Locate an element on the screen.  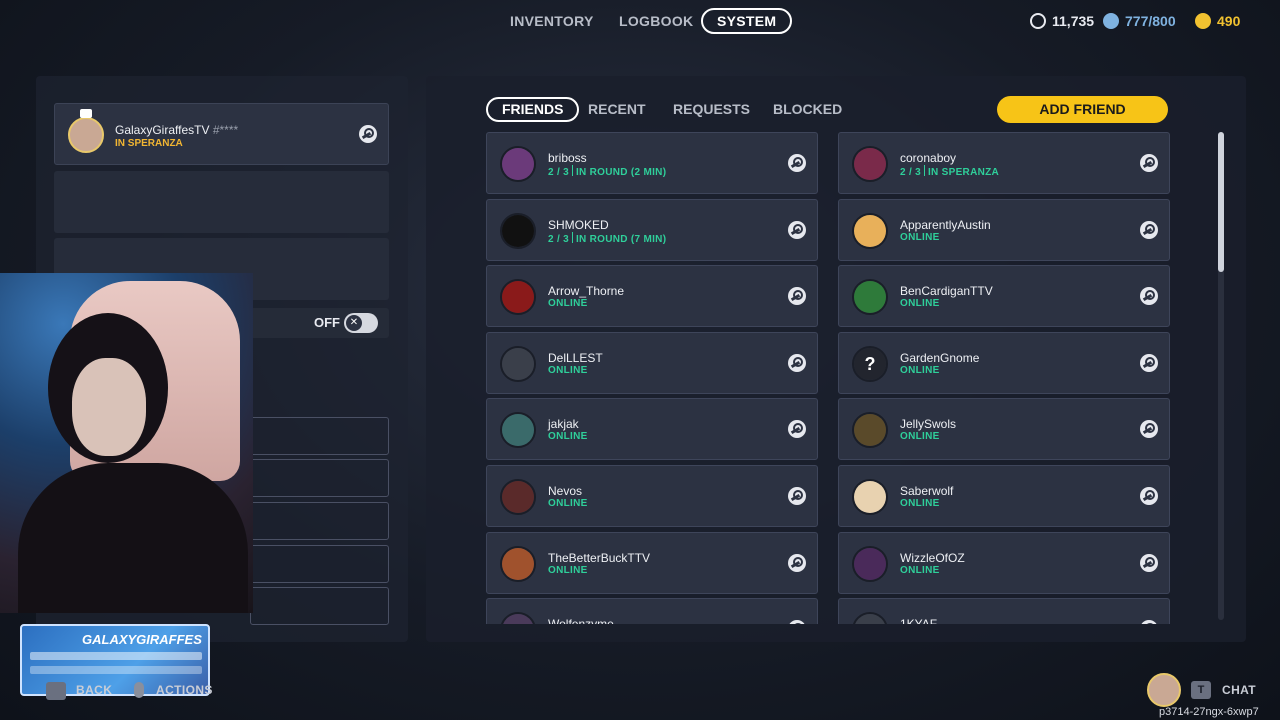
currency-value: 777/800 is located at coordinates (1150, 21).